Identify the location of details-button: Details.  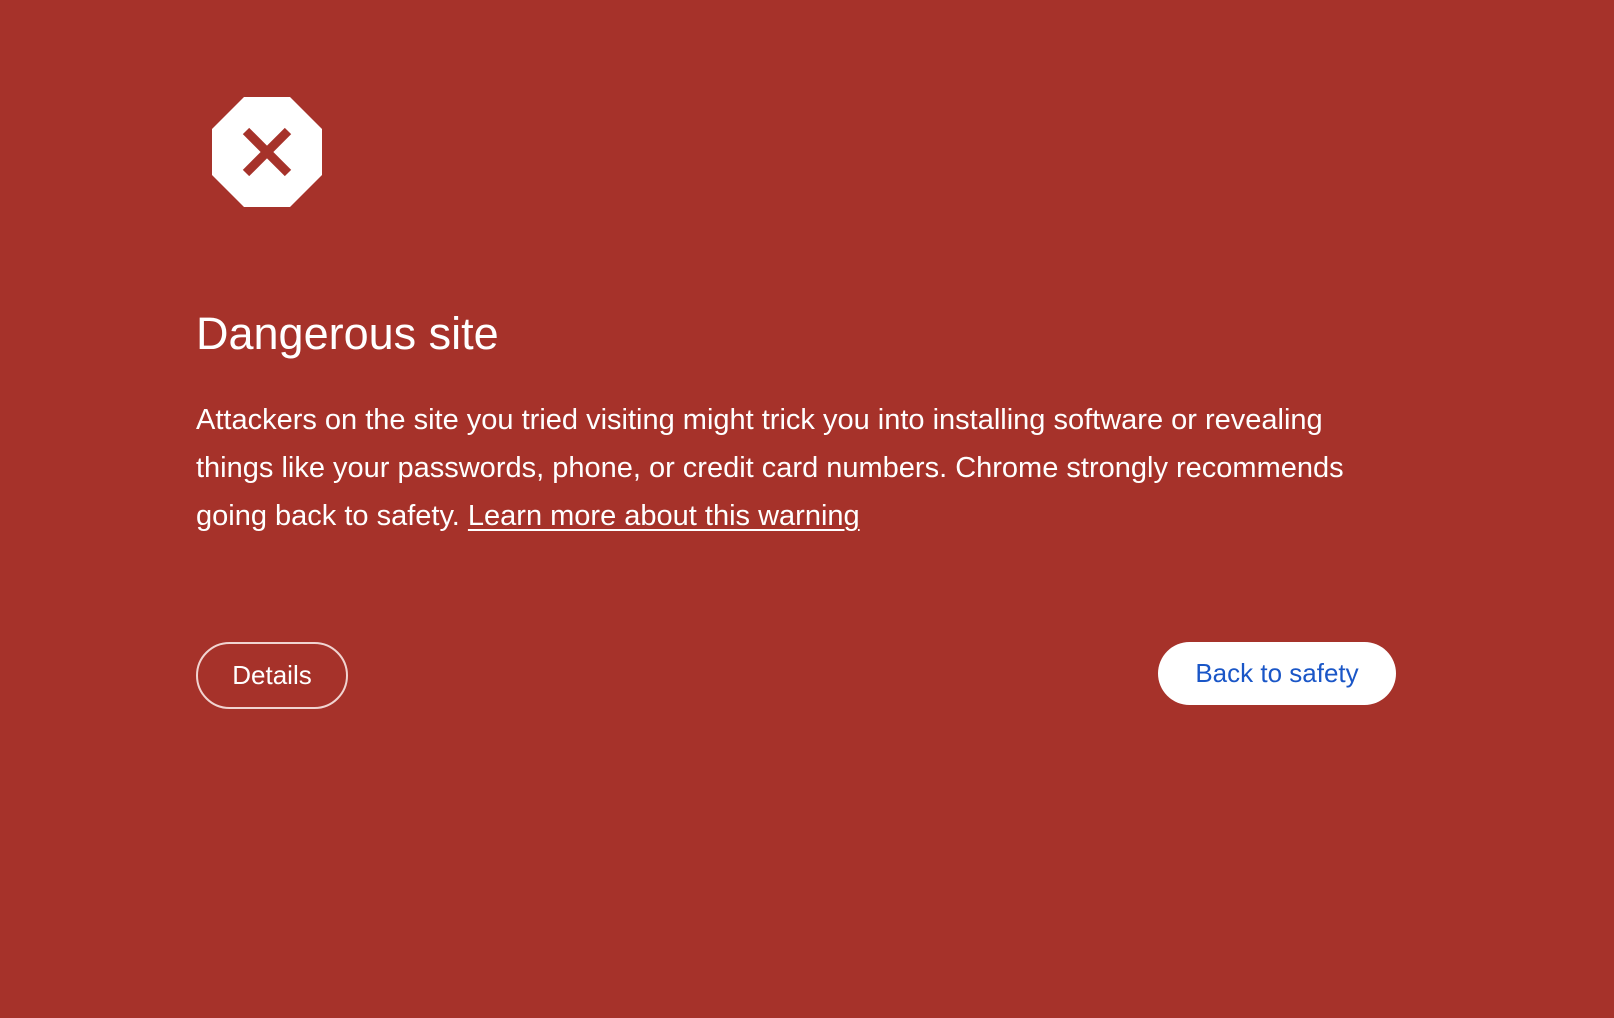
(272, 675).